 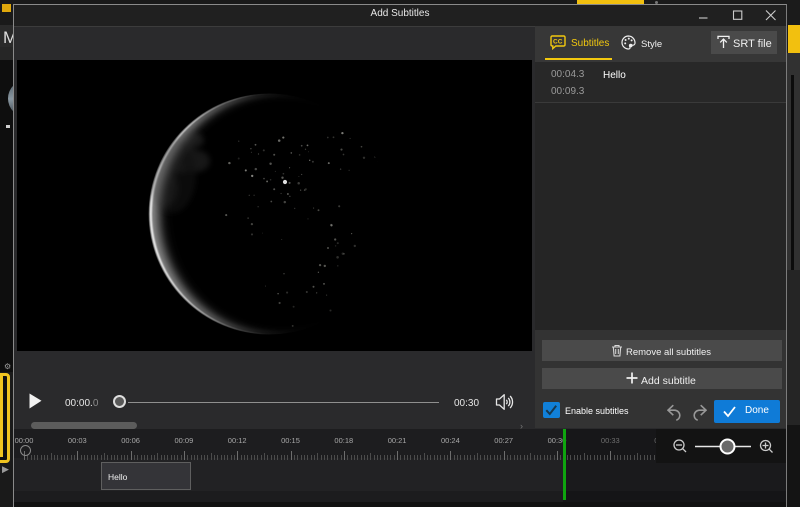 I want to click on svg-text: CC, so click(x=558, y=42).